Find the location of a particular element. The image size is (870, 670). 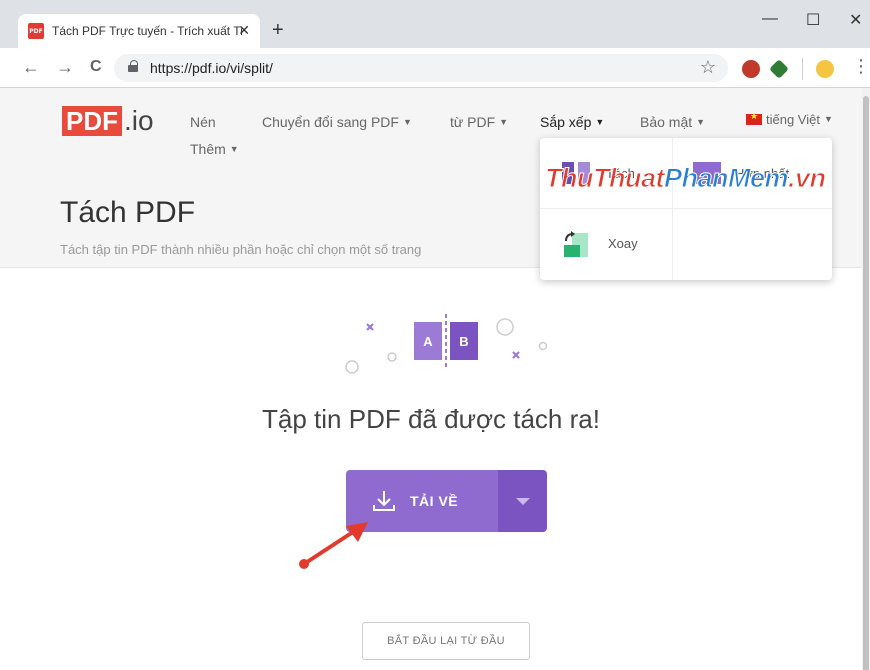

nav-from-pdf-label: từ PDF is located at coordinates (473, 122).